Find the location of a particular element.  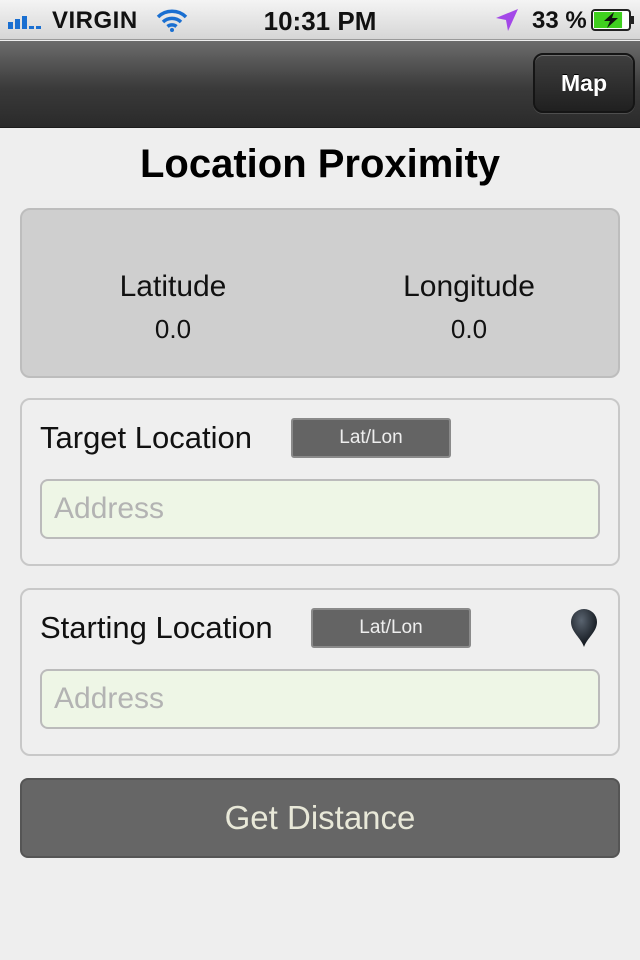

battery-percent: 33 % is located at coordinates (559, 20).